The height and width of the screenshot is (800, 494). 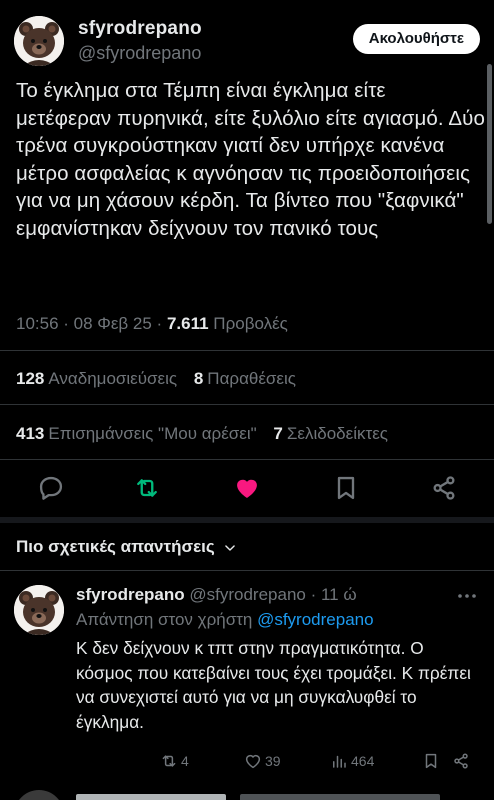 I want to click on author-info: sfyrodrepano @sfyrodrepano, so click(x=140, y=41).